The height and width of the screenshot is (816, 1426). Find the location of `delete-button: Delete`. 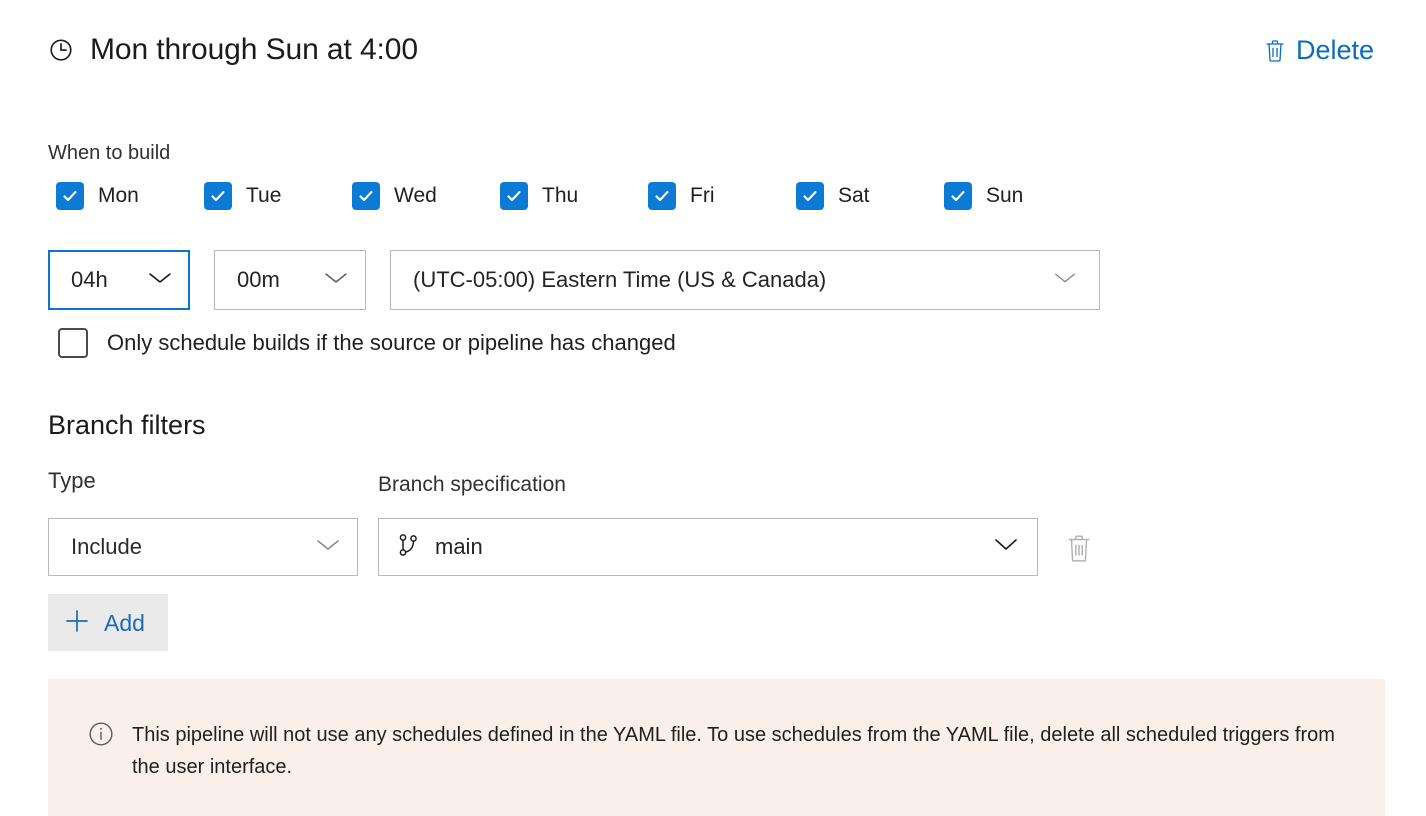

delete-button: Delete is located at coordinates (1319, 50).